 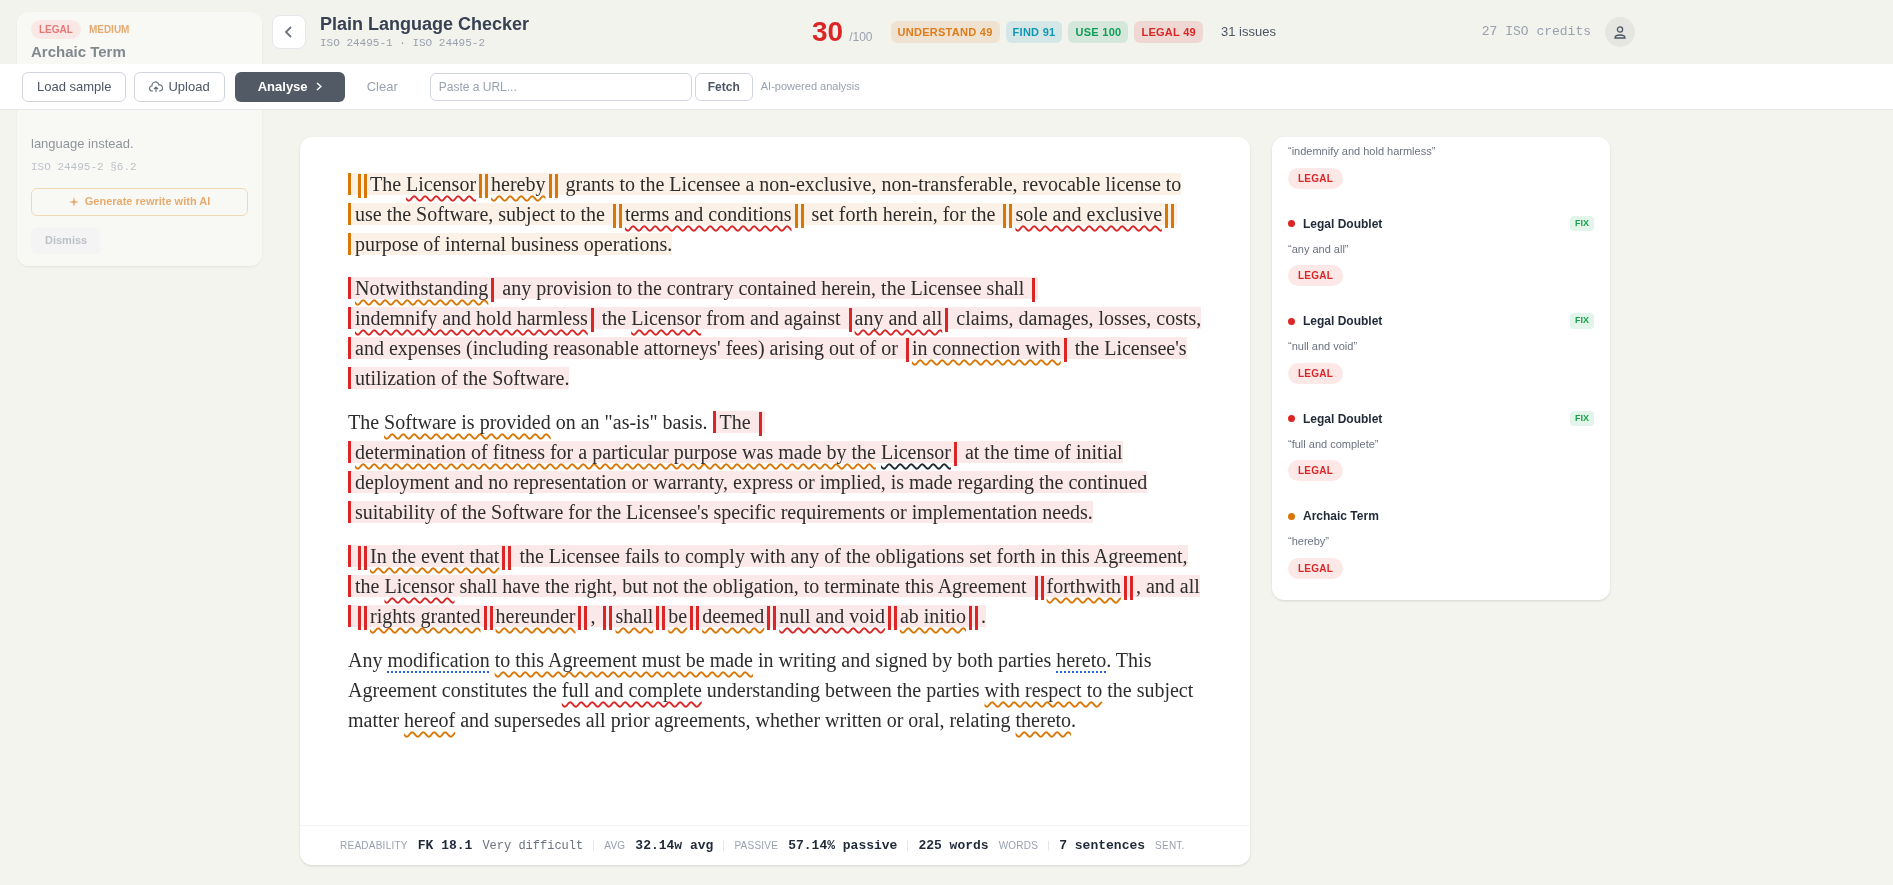 I want to click on flagged-phrase: any and all, so click(x=898, y=318).